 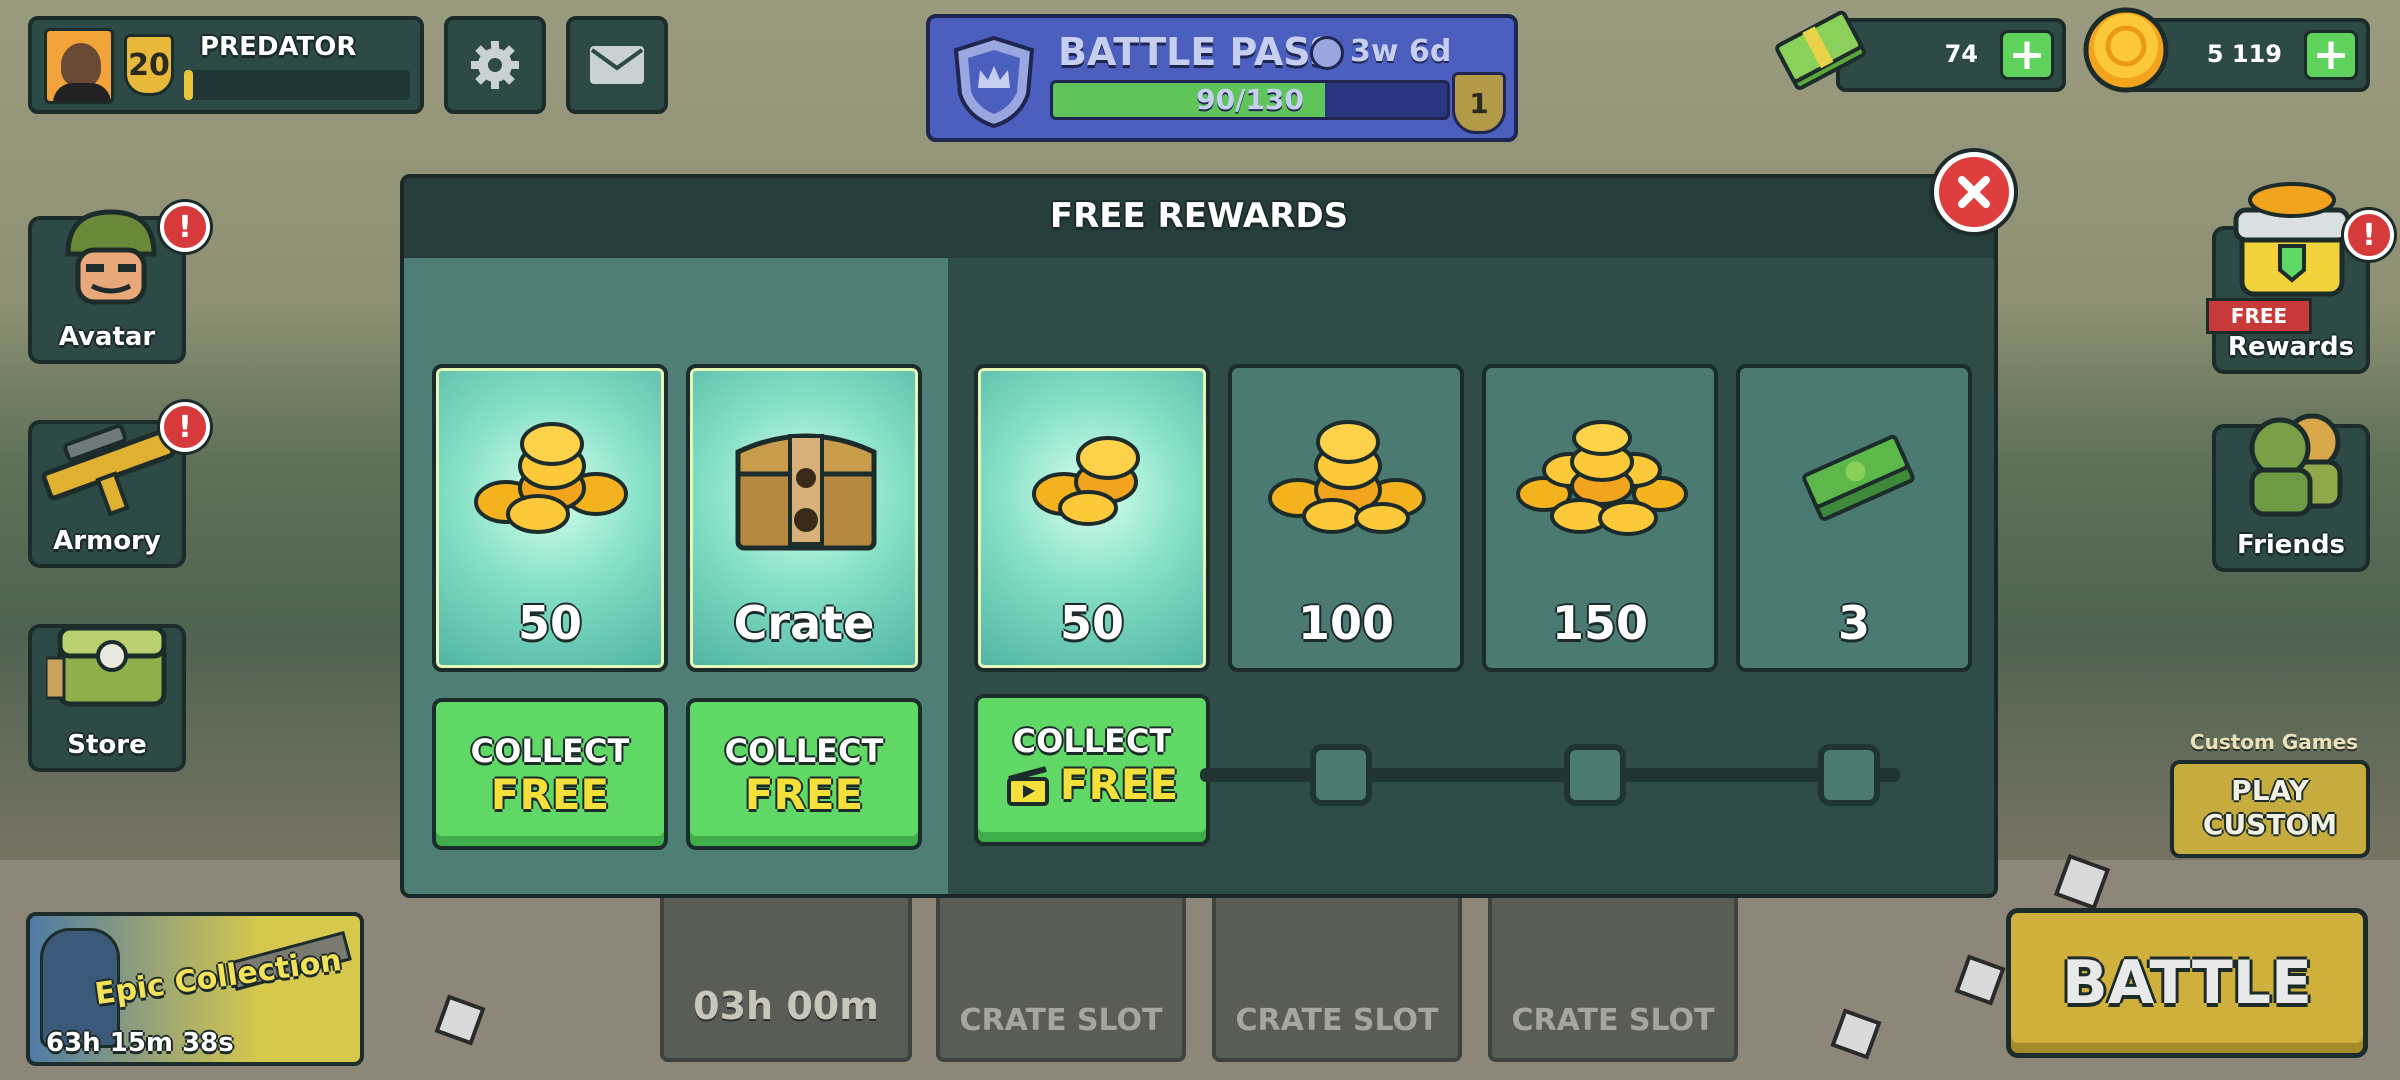 I want to click on level-badge: 20, so click(x=149, y=65).